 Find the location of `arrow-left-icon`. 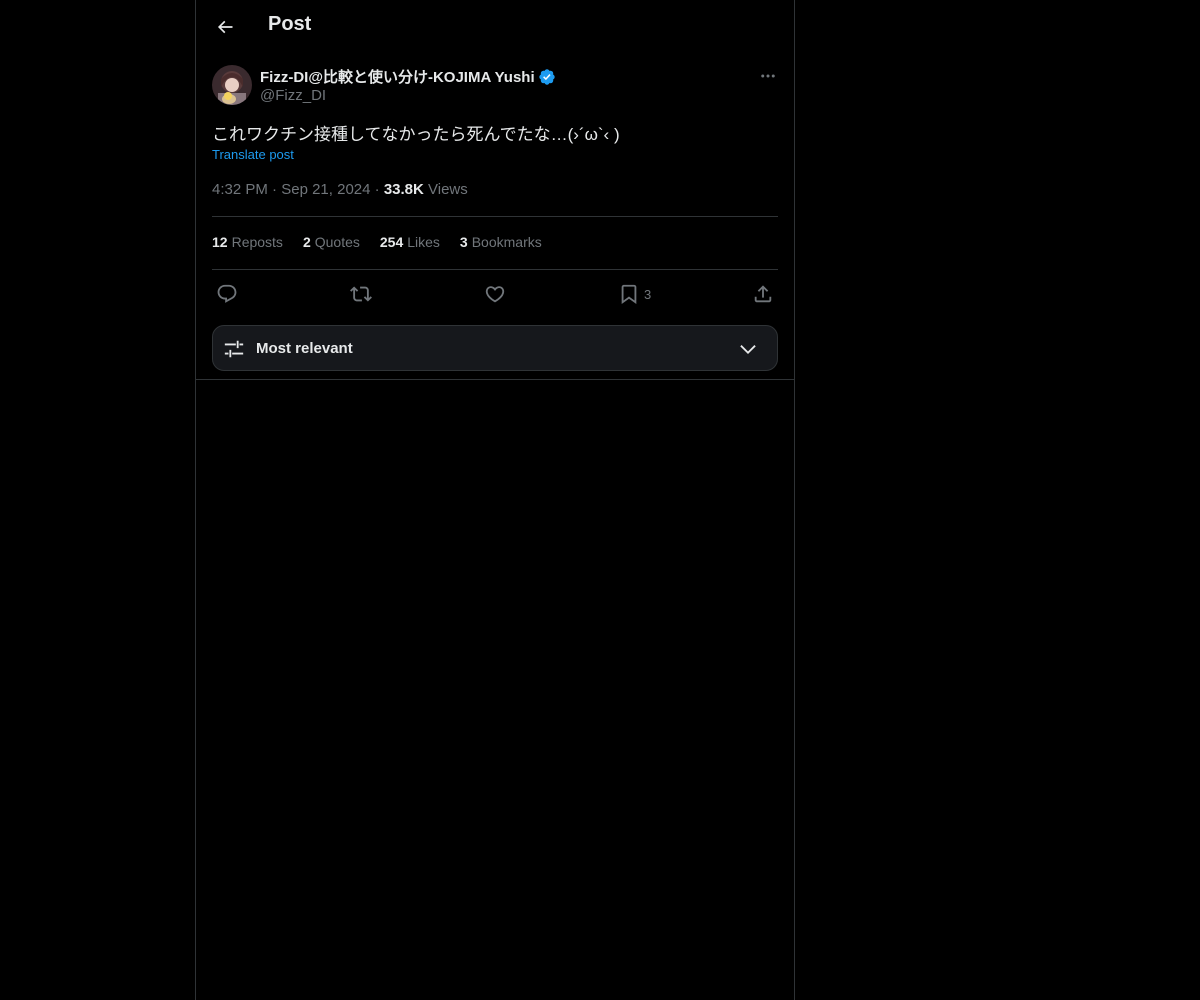

arrow-left-icon is located at coordinates (225, 27).